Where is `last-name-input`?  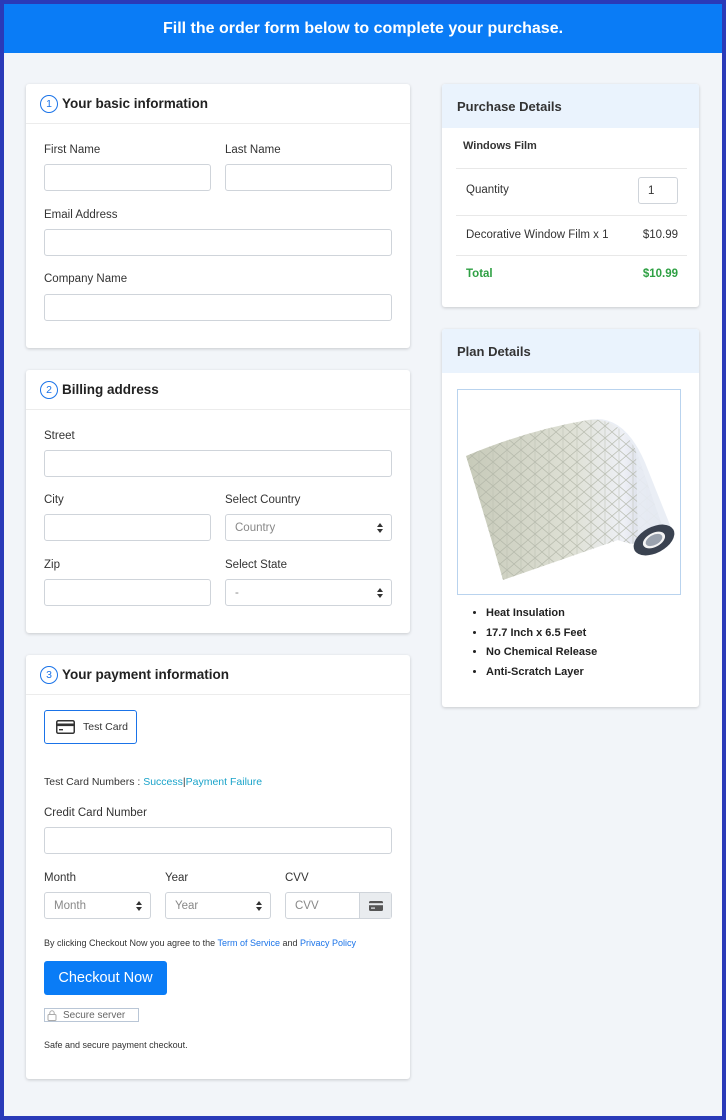 last-name-input is located at coordinates (308, 177).